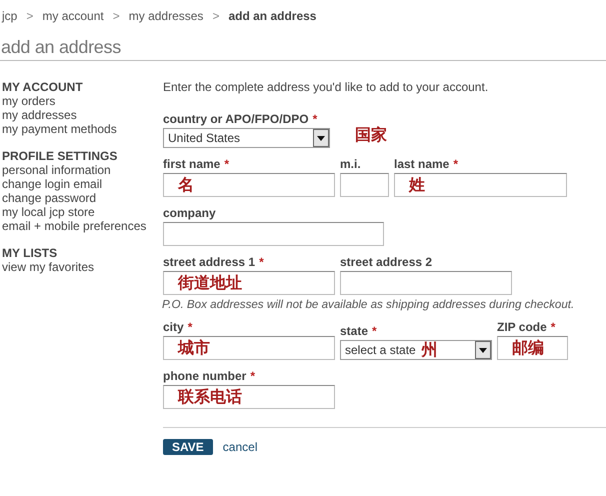  What do you see at coordinates (249, 283) in the screenshot?
I see `input-field: 街道地址` at bounding box center [249, 283].